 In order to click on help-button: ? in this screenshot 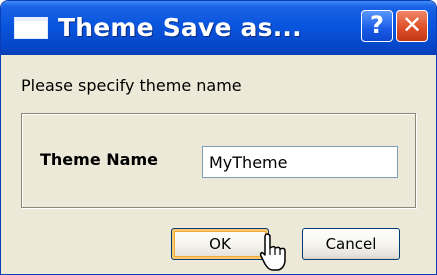, I will do `click(377, 26)`.